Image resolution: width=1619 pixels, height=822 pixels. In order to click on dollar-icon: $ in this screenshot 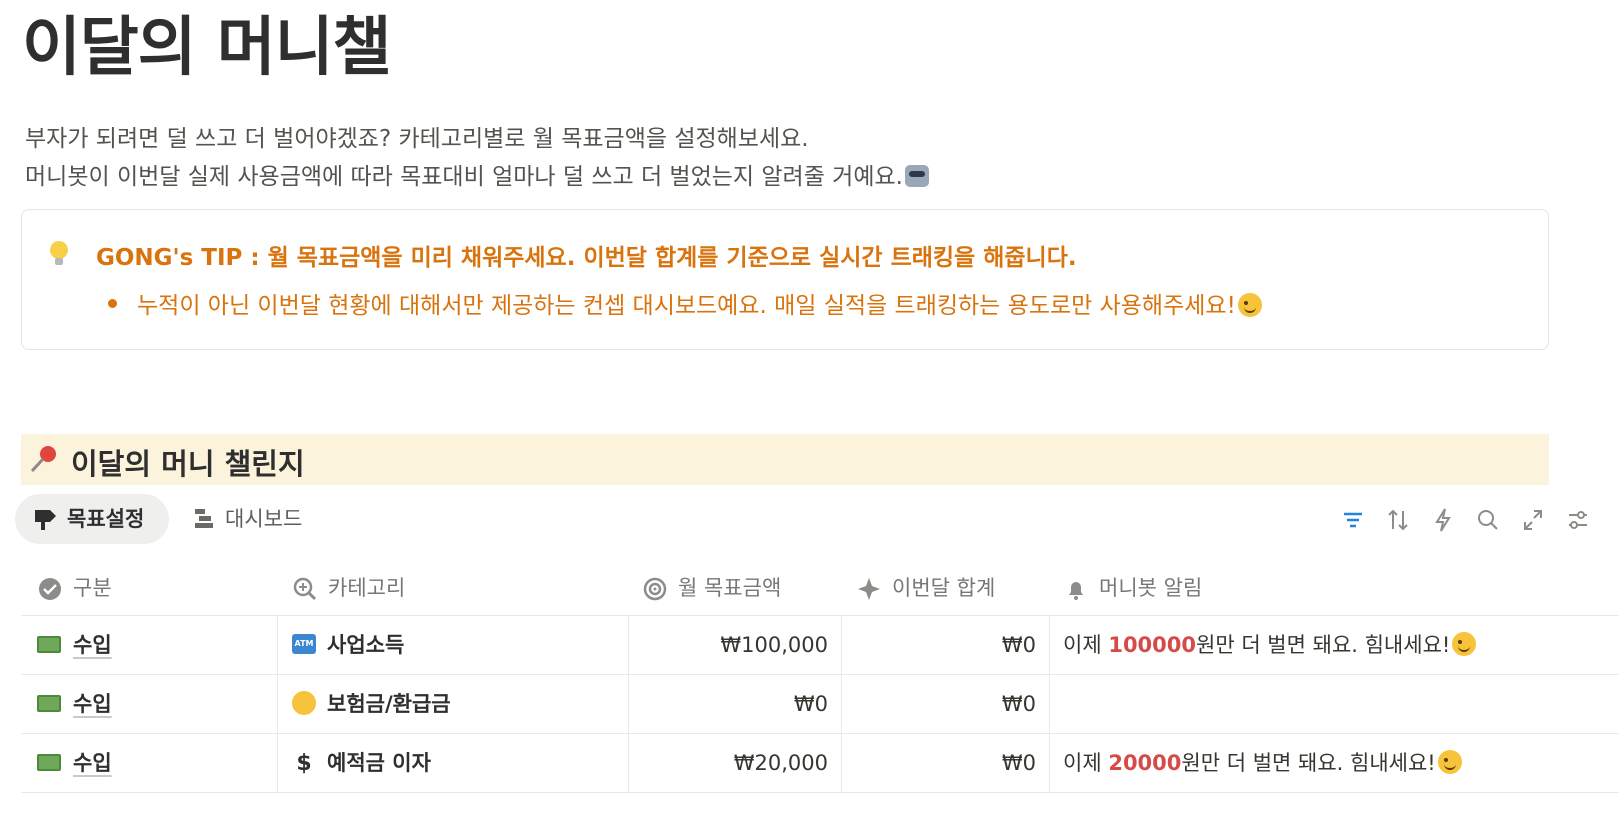, I will do `click(304, 763)`.